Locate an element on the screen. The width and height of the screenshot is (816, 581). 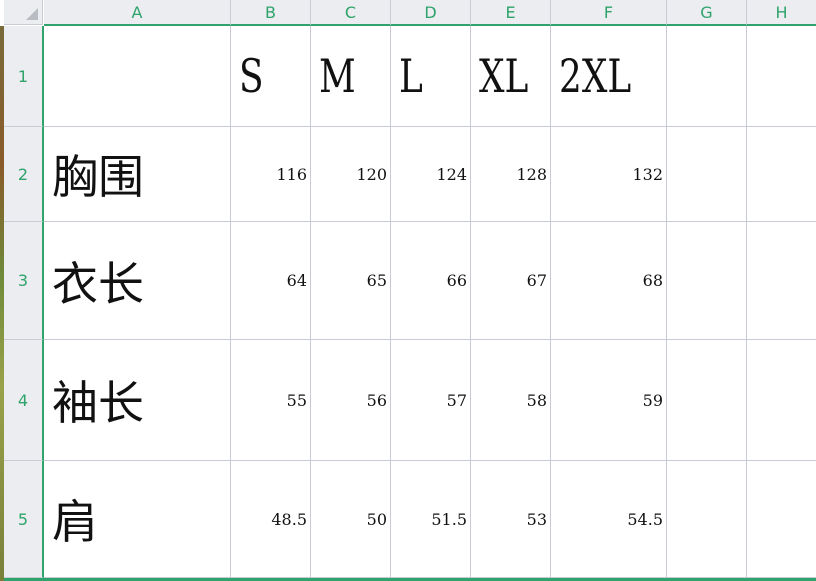
cell-f1: 2XL is located at coordinates (609, 76).